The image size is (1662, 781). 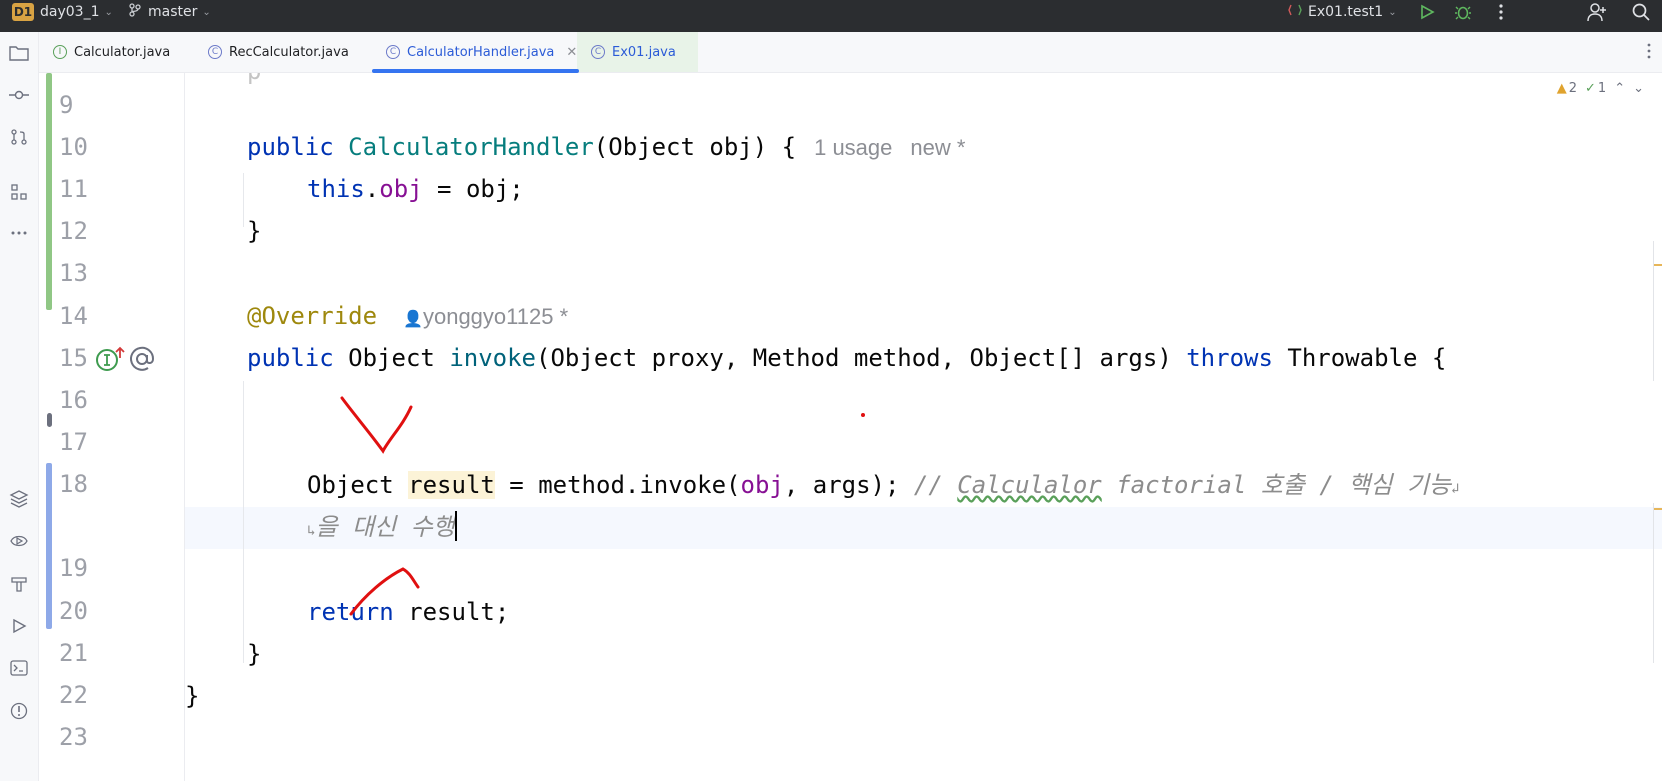 I want to click on tab-label: CalculatorHandler.java, so click(x=481, y=52).